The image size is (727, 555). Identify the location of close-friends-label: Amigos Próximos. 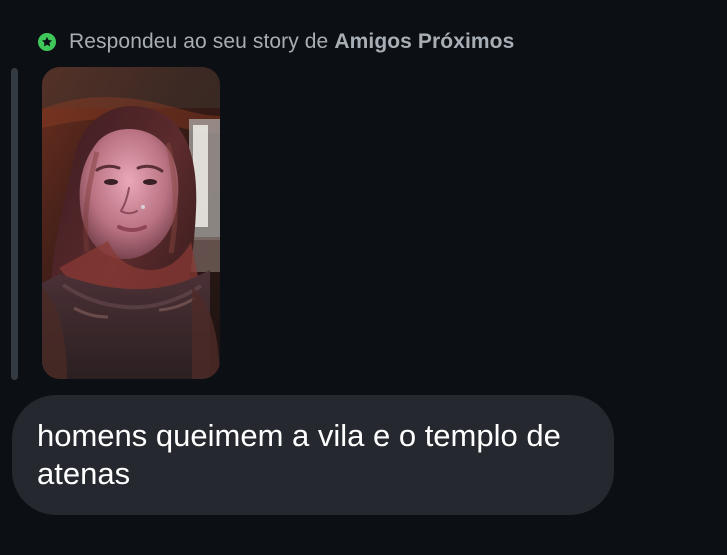
(424, 41).